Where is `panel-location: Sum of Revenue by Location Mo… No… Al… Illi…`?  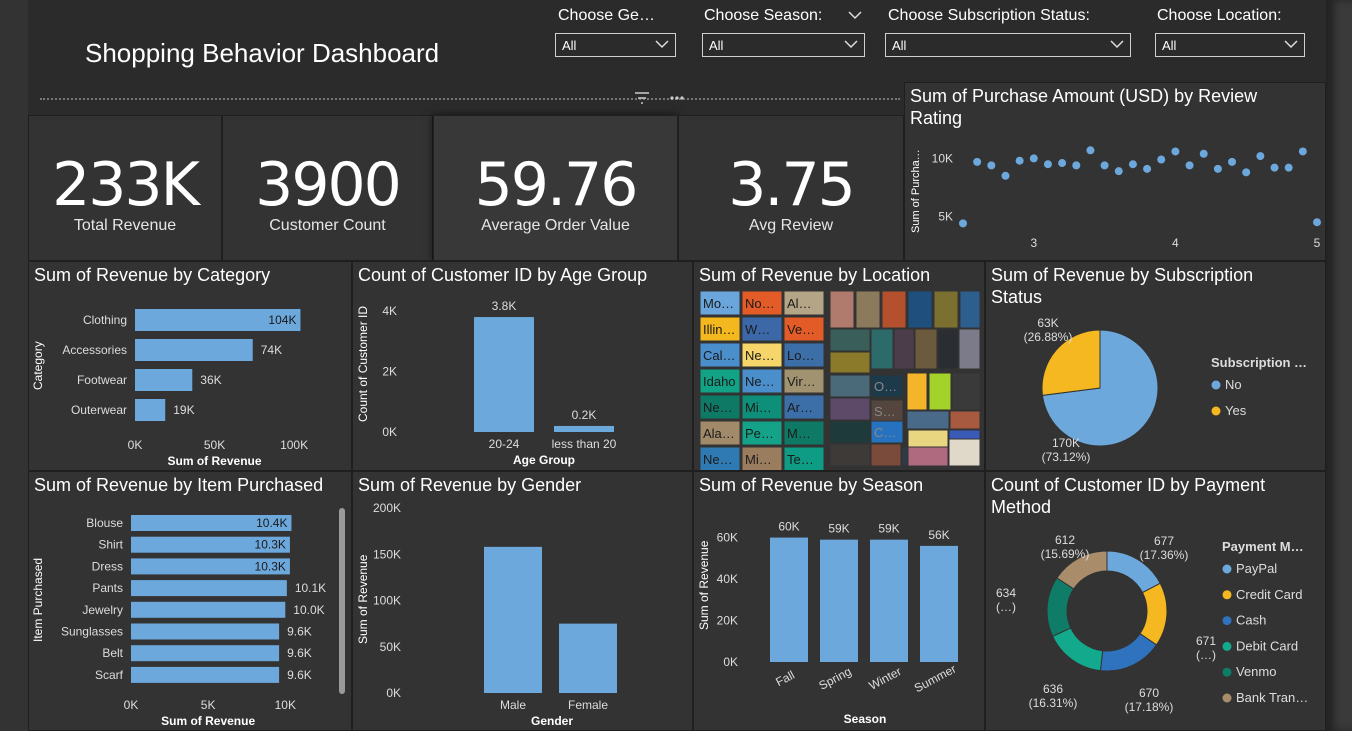 panel-location: Sum of Revenue by Location Mo… No… Al… Illi… is located at coordinates (839, 366).